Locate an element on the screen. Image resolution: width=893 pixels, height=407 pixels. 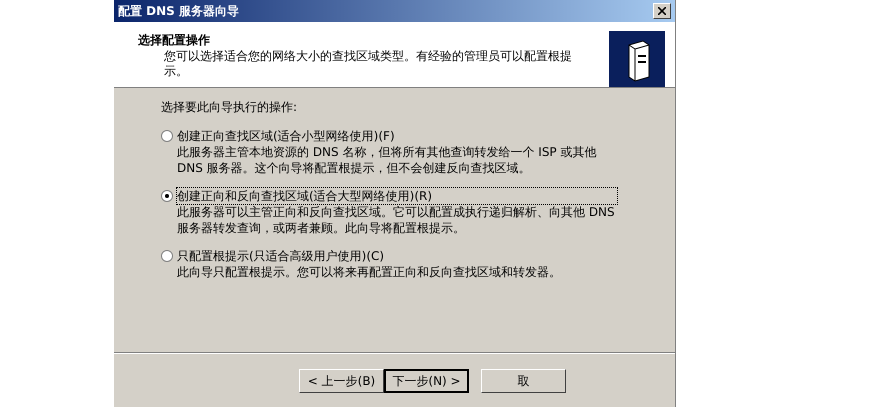
option-description: 此服务器主管本地资源的 DNS 名称，但将所有其他查询转发给一个 ISP 或其他 DNS 服务器。这个向导将配置根提示，但不会创建反向查找区域。 is located at coordinates (387, 160).